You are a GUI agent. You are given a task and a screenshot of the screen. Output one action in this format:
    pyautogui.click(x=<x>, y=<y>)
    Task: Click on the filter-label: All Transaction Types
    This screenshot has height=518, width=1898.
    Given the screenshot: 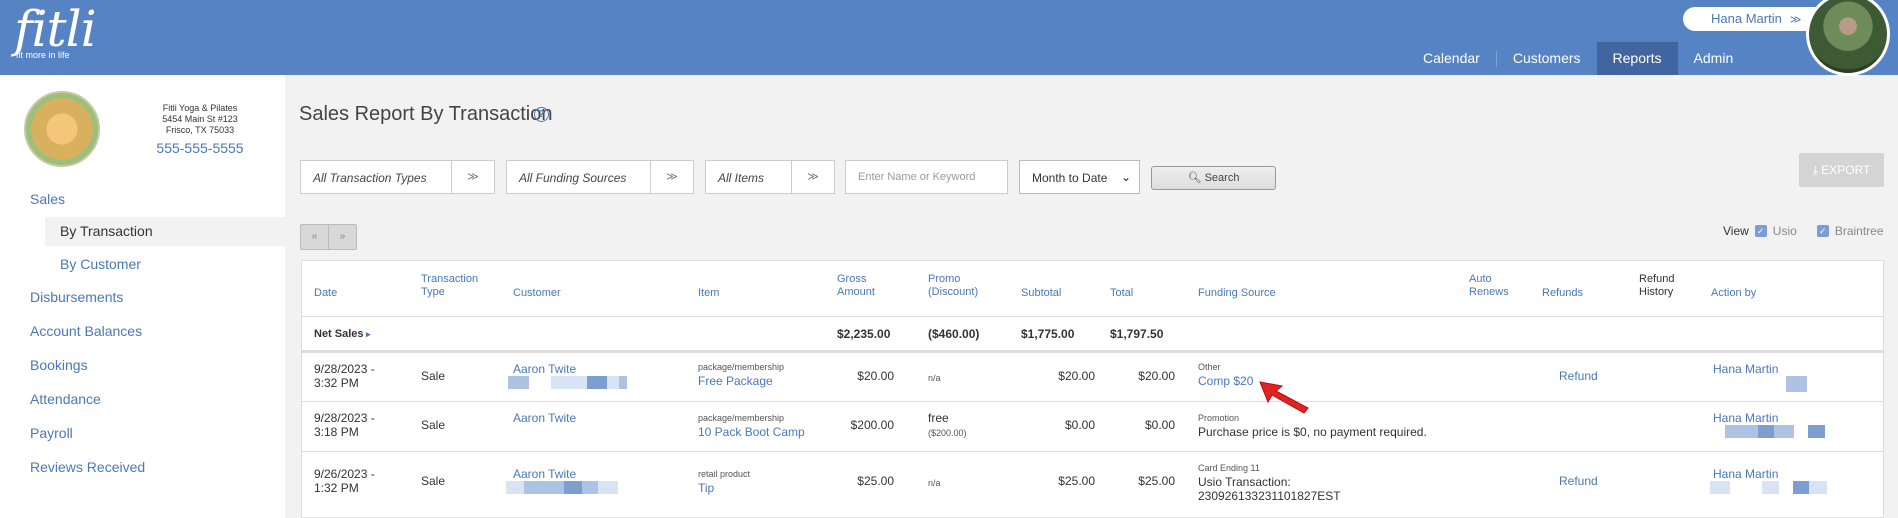 What is the action you would take?
    pyautogui.click(x=370, y=178)
    